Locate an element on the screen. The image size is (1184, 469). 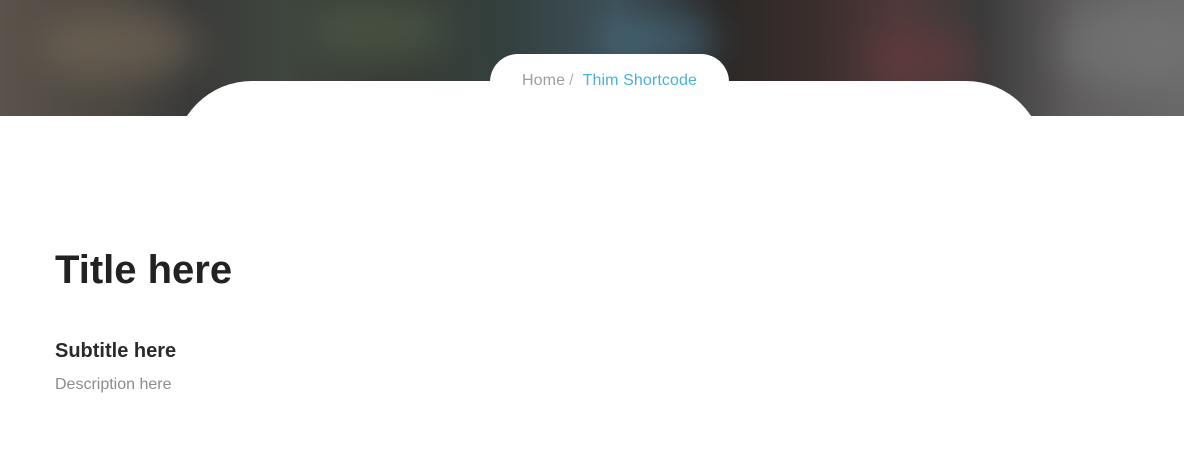
breadcrumb-current: Thim Shortcode is located at coordinates (639, 80).